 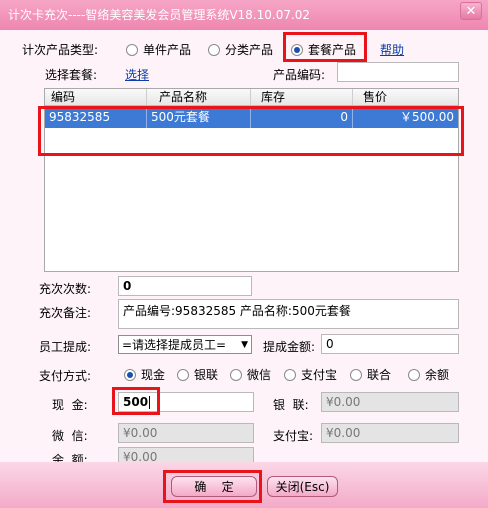 What do you see at coordinates (186, 402) in the screenshot?
I see `cash-input: 500` at bounding box center [186, 402].